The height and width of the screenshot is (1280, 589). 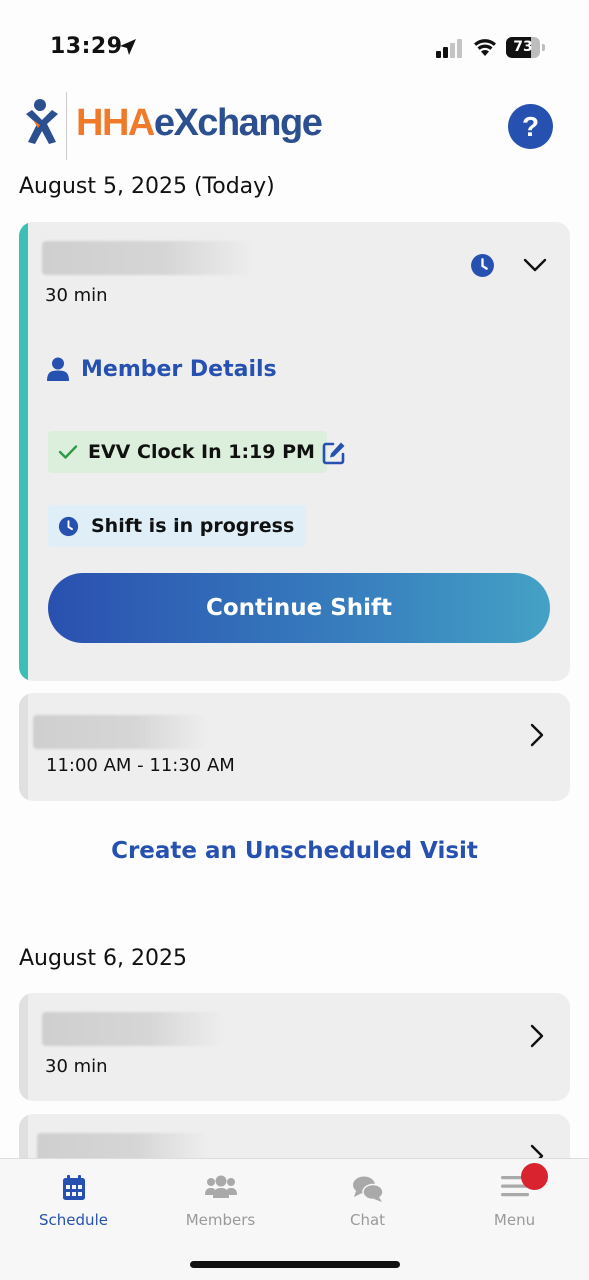 What do you see at coordinates (368, 1189) in the screenshot?
I see `chat-icon` at bounding box center [368, 1189].